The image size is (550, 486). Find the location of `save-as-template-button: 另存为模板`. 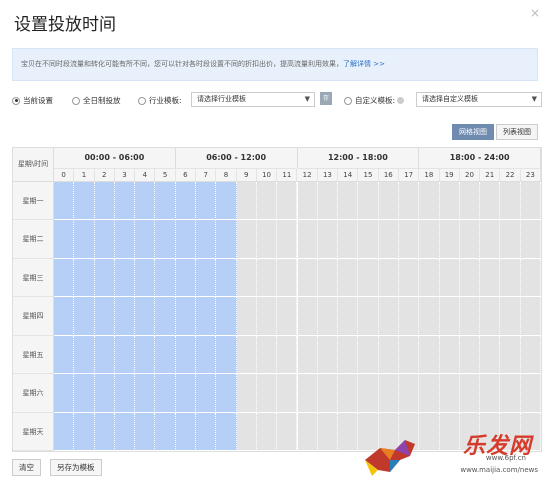

save-as-template-button: 另存为模板 is located at coordinates (76, 467).